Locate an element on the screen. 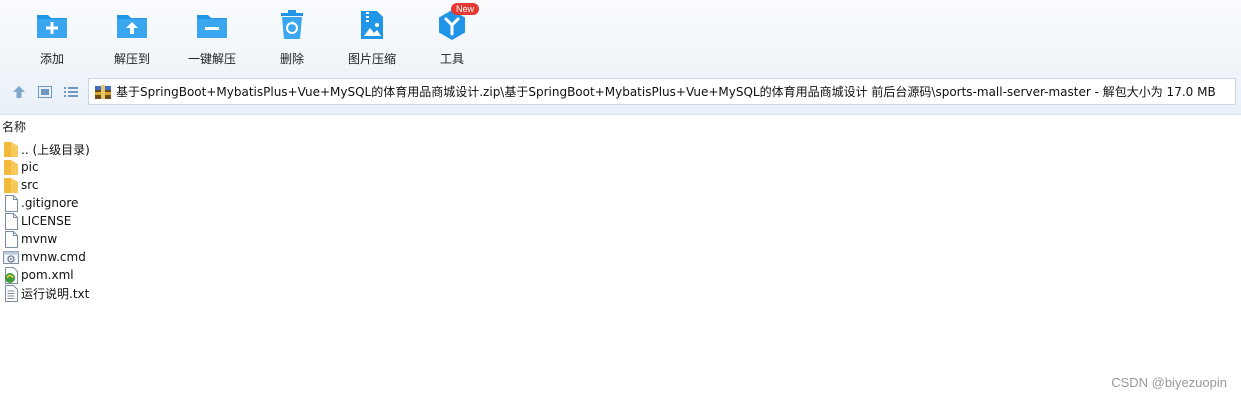  file-name: pic is located at coordinates (30, 167).